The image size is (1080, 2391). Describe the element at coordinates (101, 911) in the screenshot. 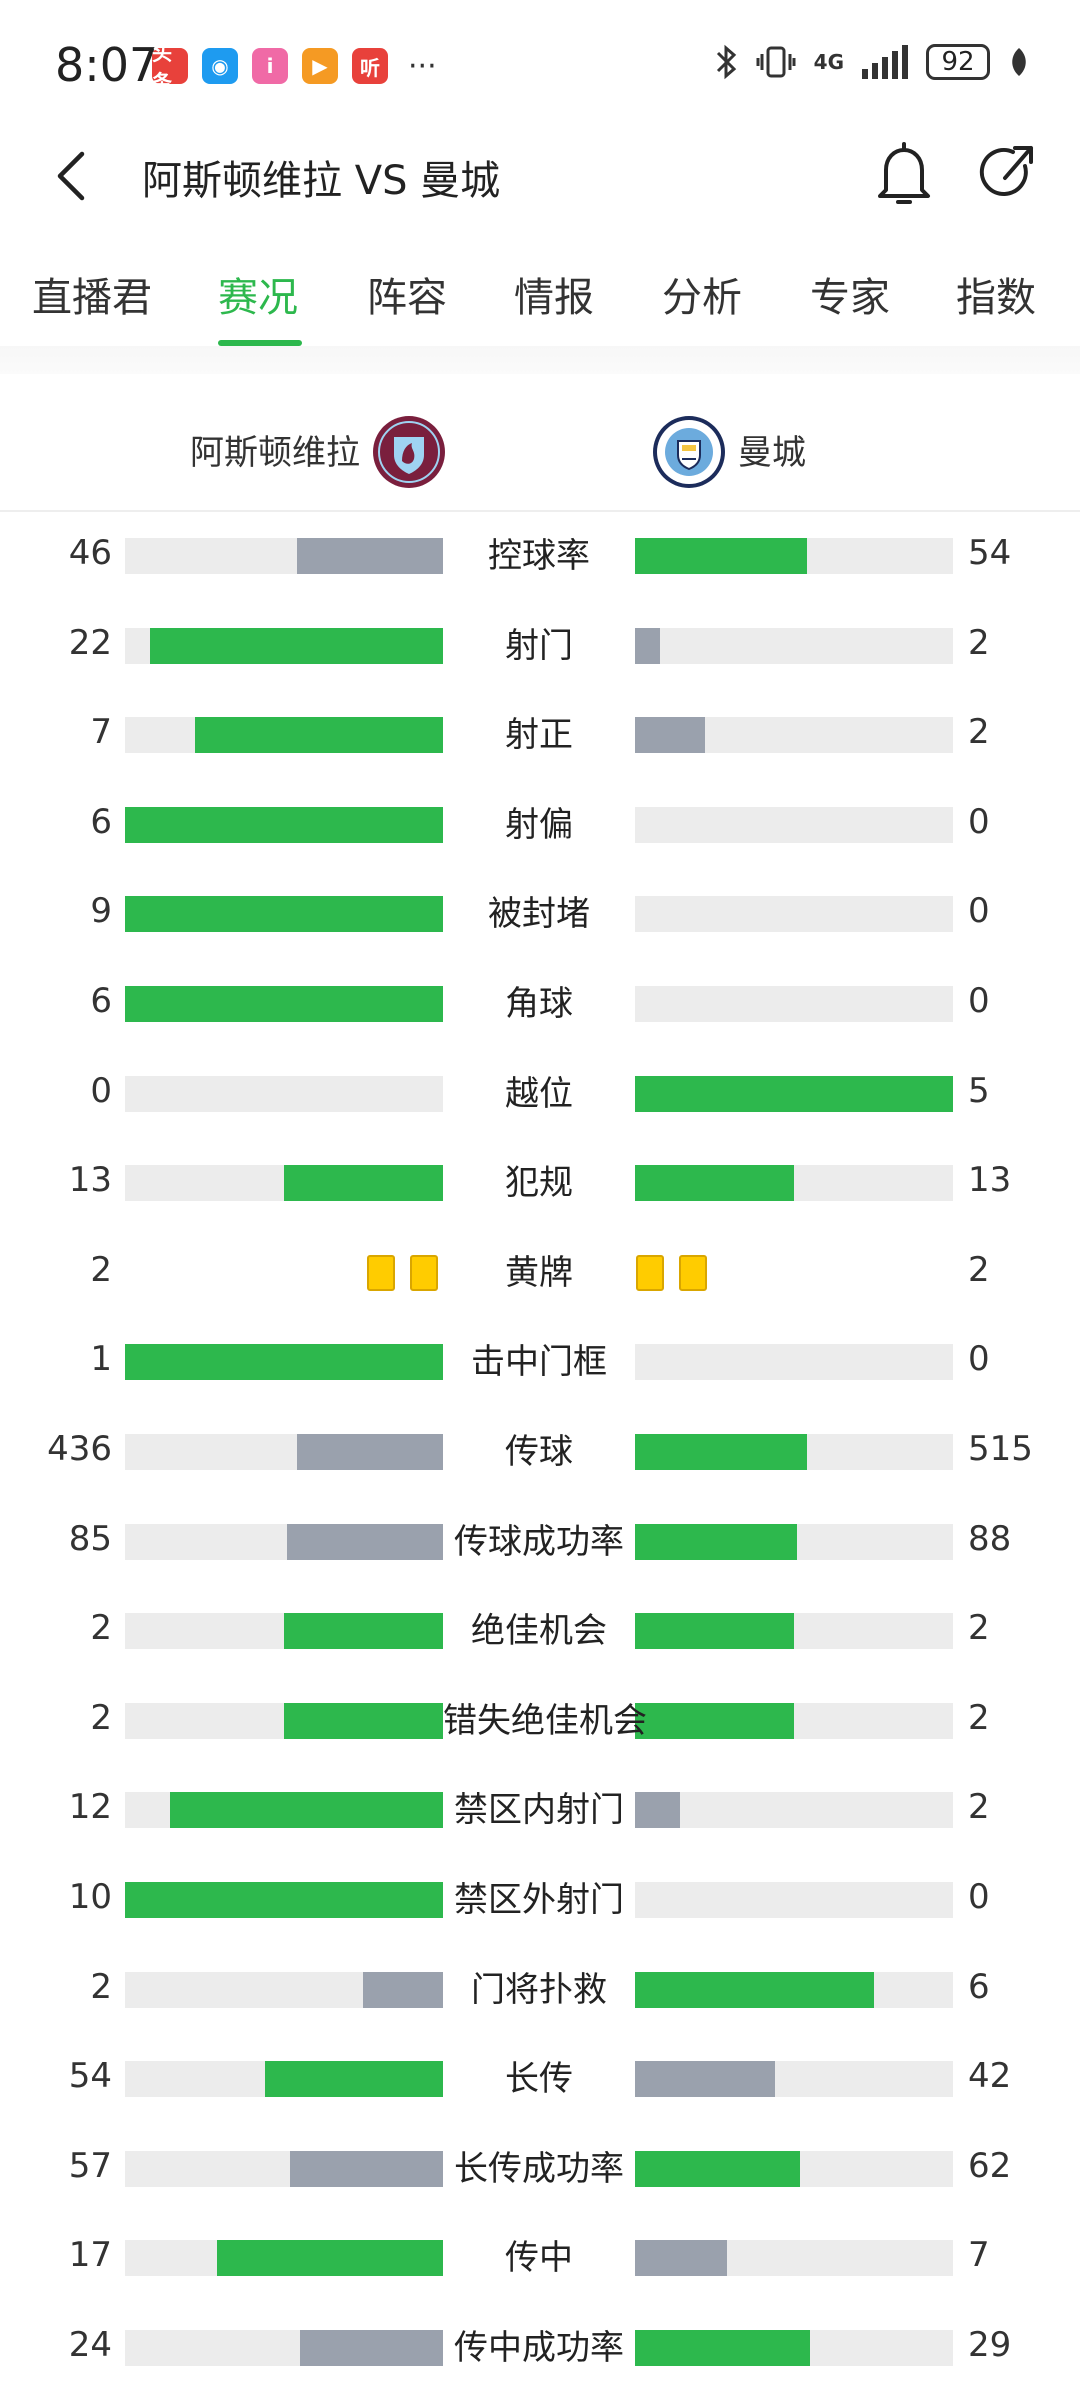

I see `home-stat-value: 9` at that location.